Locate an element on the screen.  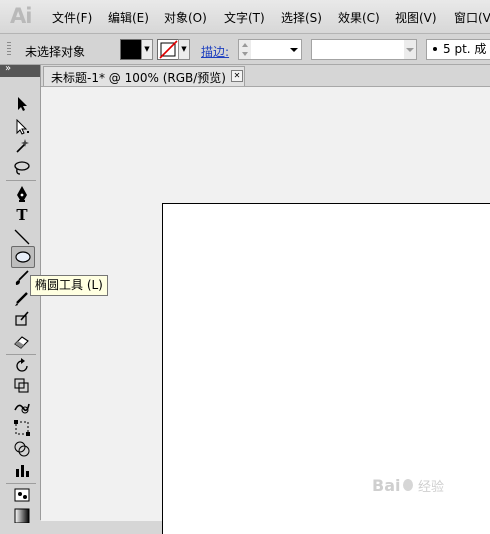
shape-builder-tool is located at coordinates (22, 449).